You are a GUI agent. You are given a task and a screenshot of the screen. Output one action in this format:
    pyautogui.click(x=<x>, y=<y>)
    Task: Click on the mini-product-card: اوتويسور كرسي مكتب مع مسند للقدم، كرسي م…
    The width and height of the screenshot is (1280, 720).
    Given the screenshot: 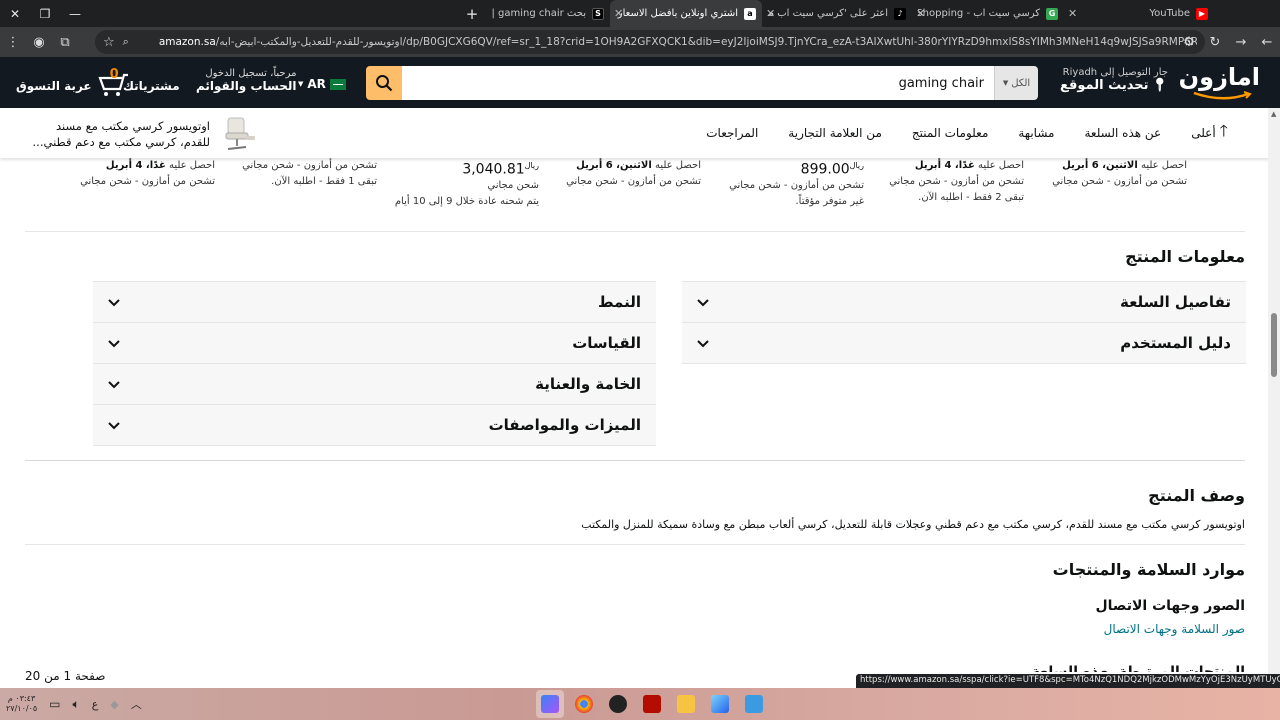 What is the action you would take?
    pyautogui.click(x=143, y=134)
    